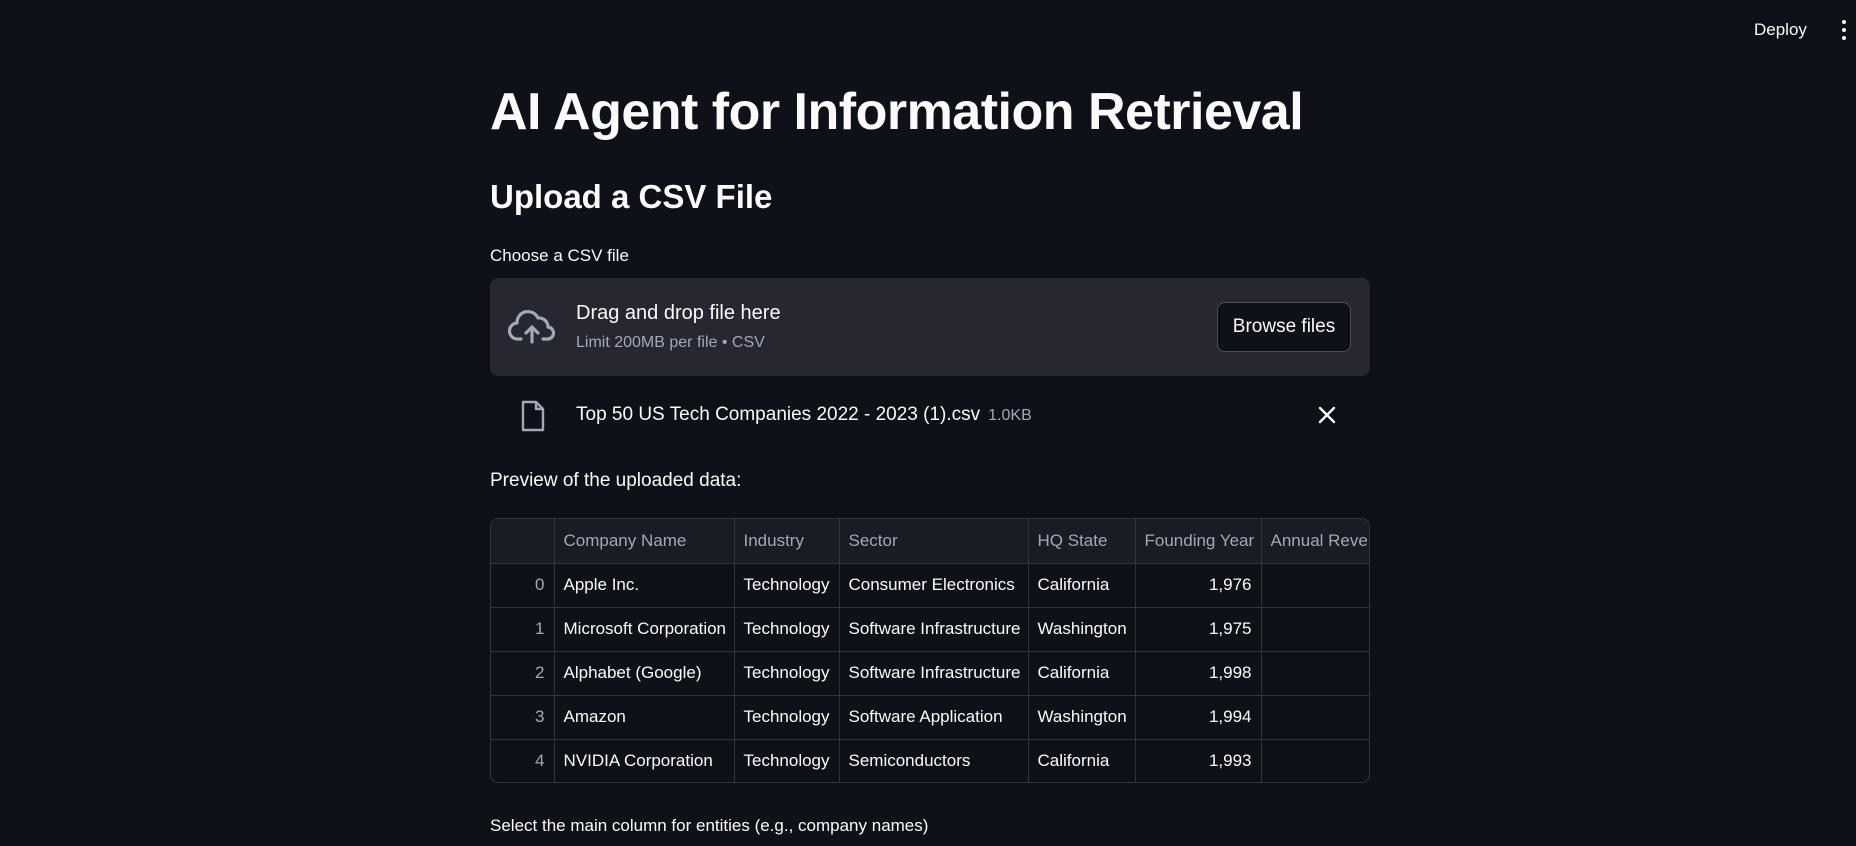 Image resolution: width=1856 pixels, height=846 pixels. I want to click on section-title: Upload a CSV File, so click(631, 196).